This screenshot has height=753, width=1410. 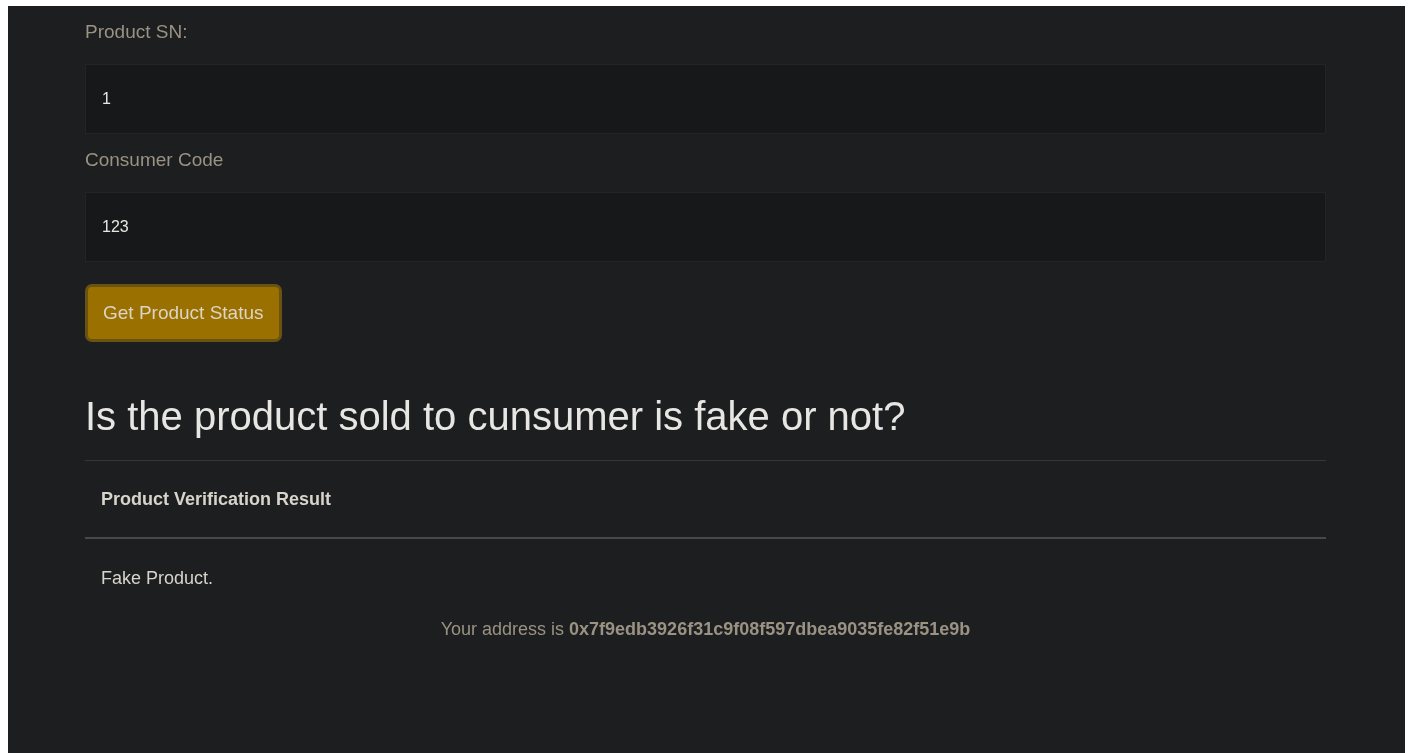 I want to click on page-heading: Is the product sold to cunsumer is fake or not?, so click(x=496, y=416).